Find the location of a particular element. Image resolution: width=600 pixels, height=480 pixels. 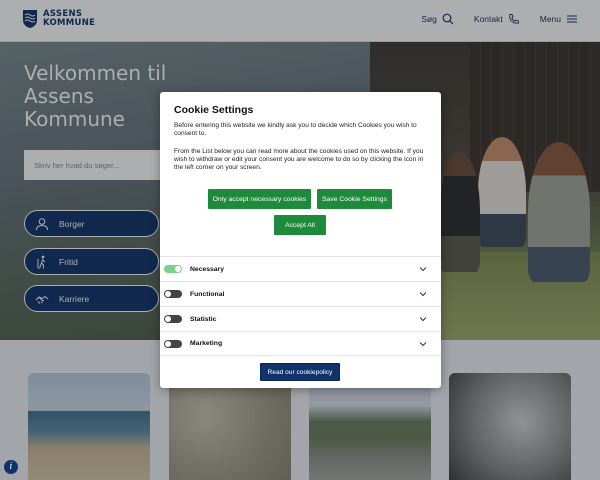

cookie-category-list: Necessary Functional Statistic Marketing is located at coordinates (300, 306).